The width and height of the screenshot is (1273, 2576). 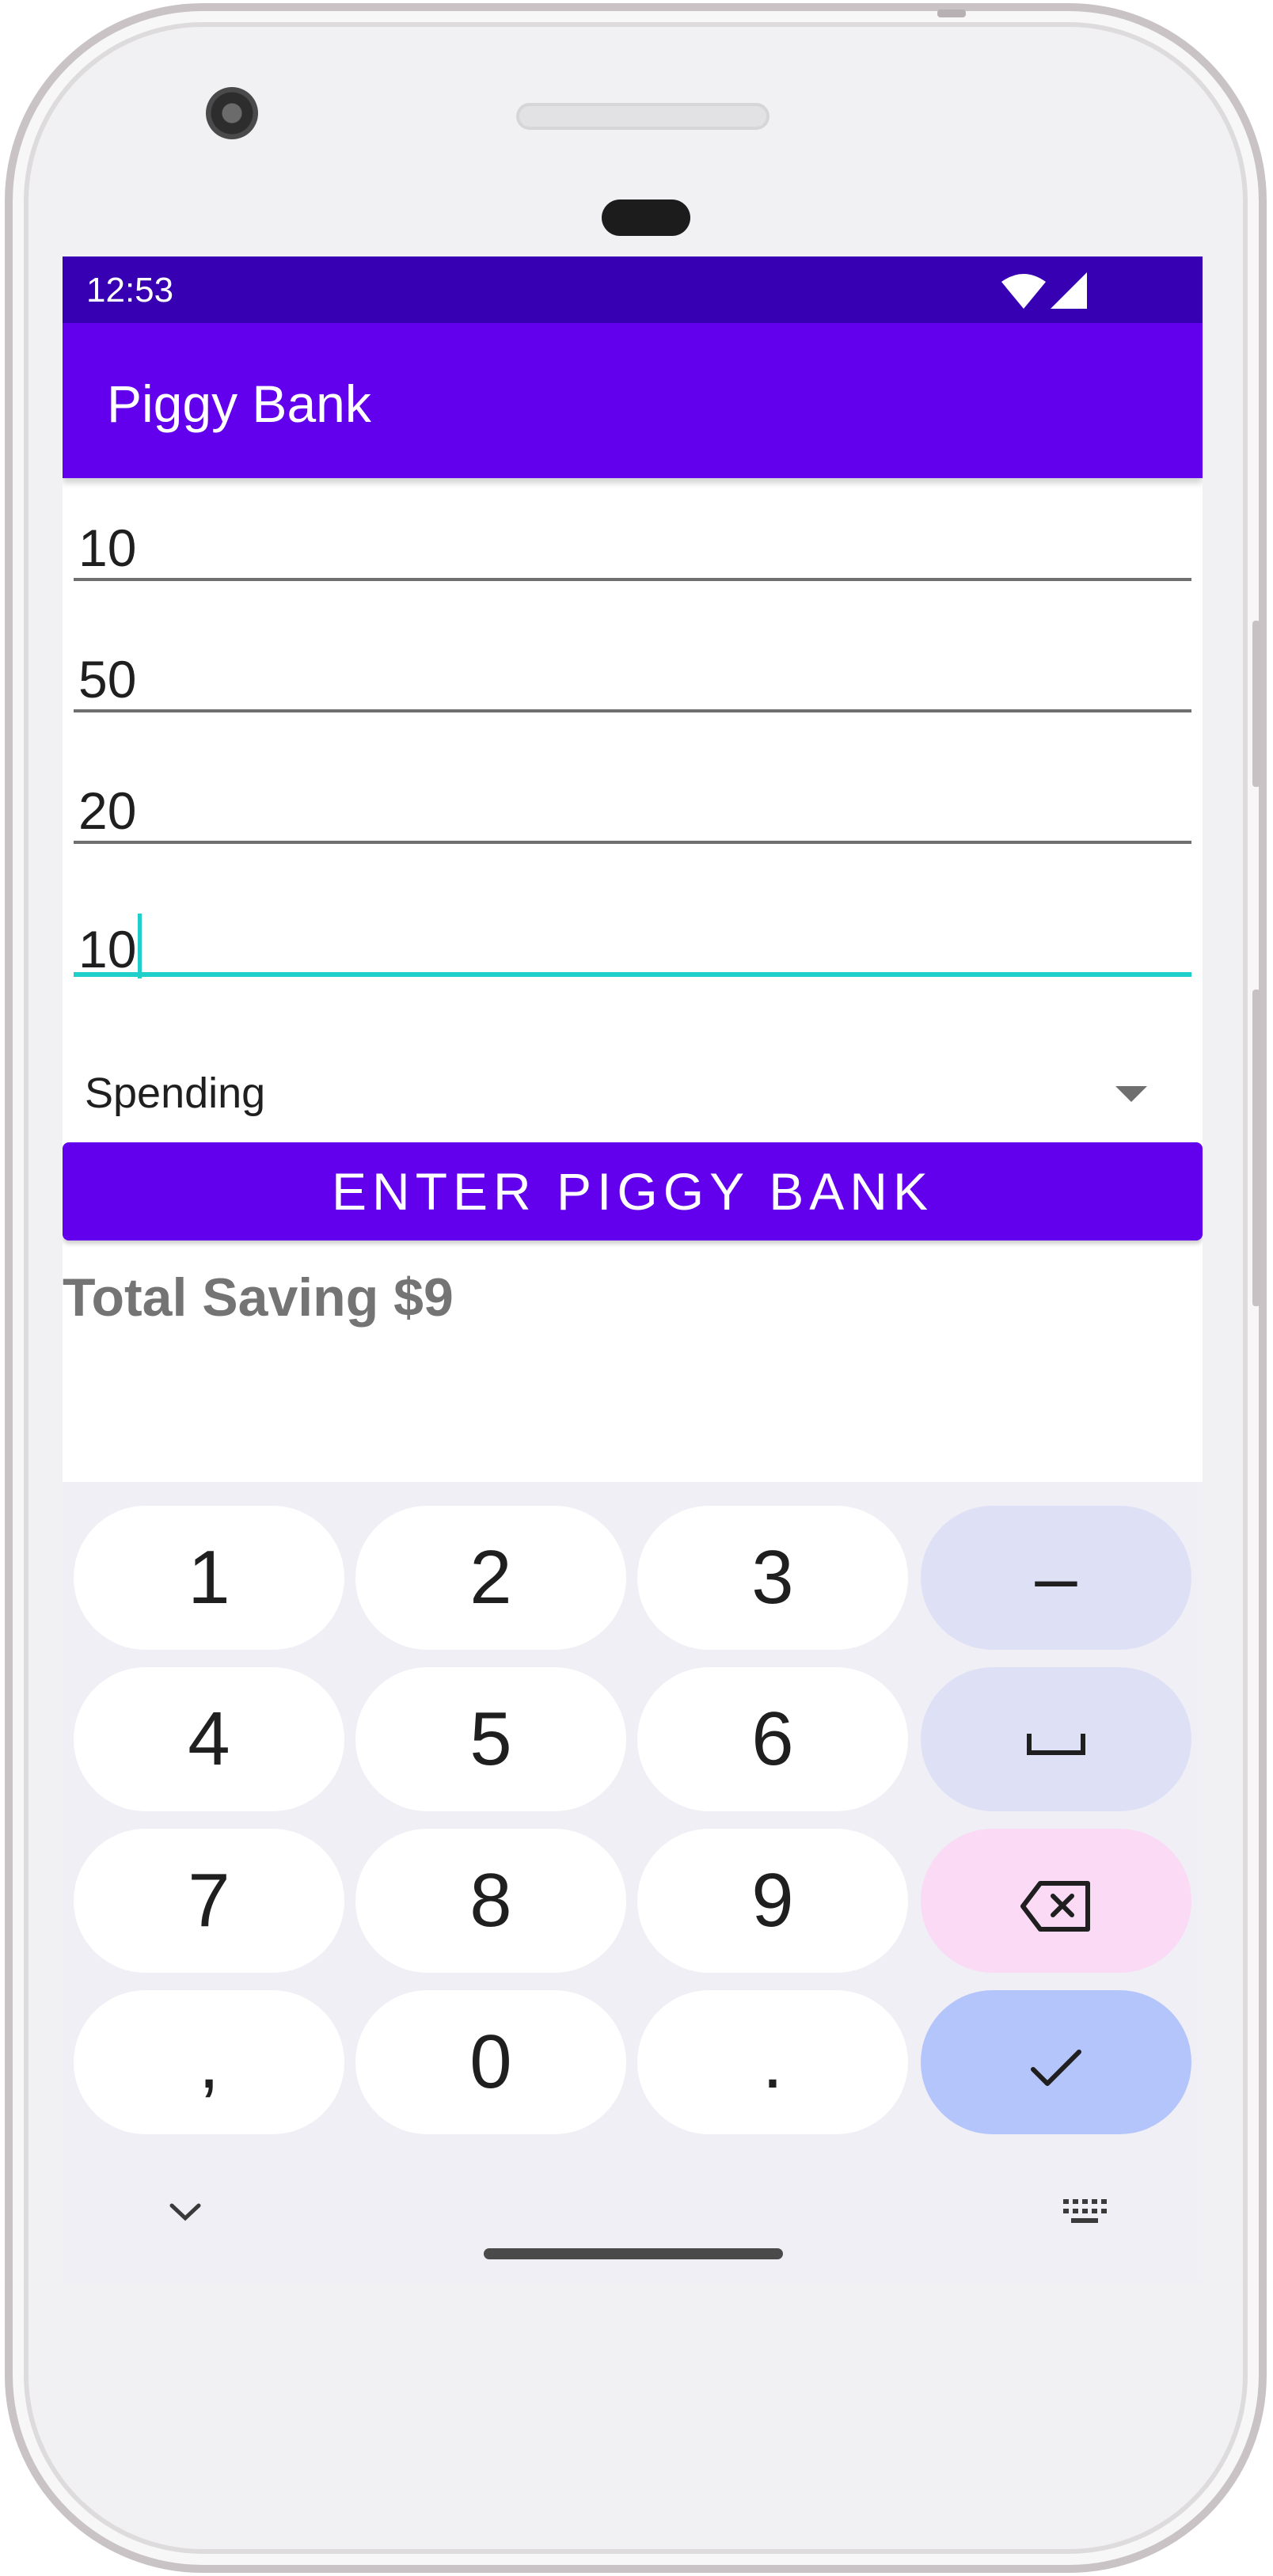 What do you see at coordinates (632, 1091) in the screenshot?
I see `category-spinner: Spending` at bounding box center [632, 1091].